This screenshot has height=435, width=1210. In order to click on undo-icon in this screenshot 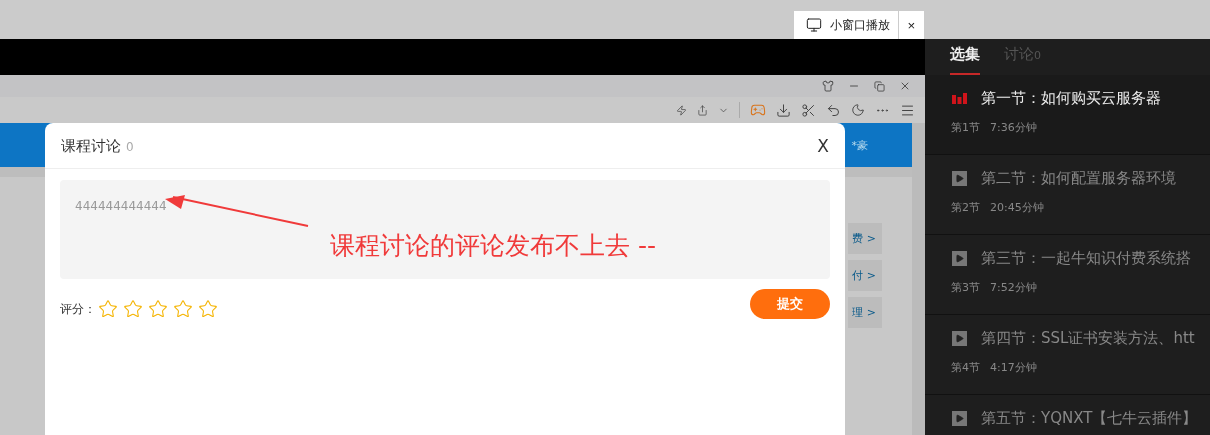, I will do `click(833, 110)`.